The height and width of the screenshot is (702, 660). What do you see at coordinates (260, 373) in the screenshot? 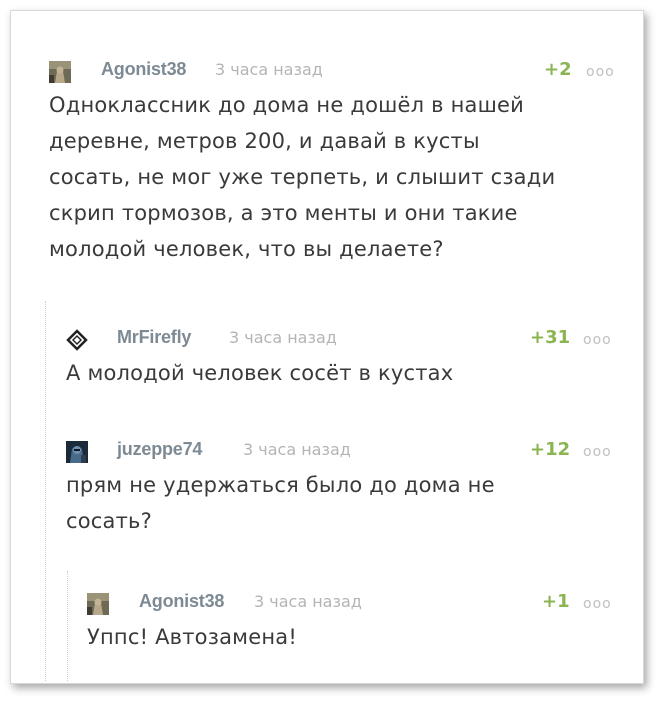
I see `comment-text: А молодой человек сосёт в кустах` at bounding box center [260, 373].